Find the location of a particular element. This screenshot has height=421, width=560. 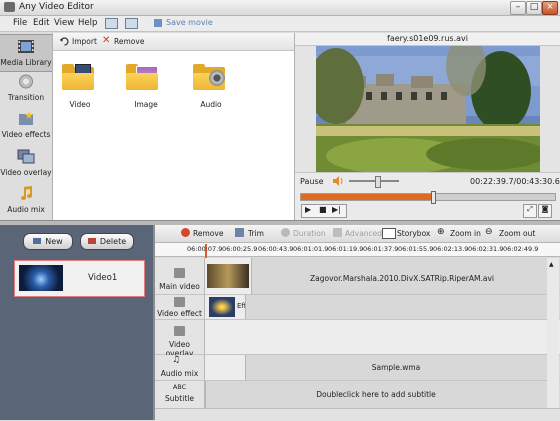

subtitle-drop-area: Doubleclick here to add subtitle is located at coordinates (382, 394).